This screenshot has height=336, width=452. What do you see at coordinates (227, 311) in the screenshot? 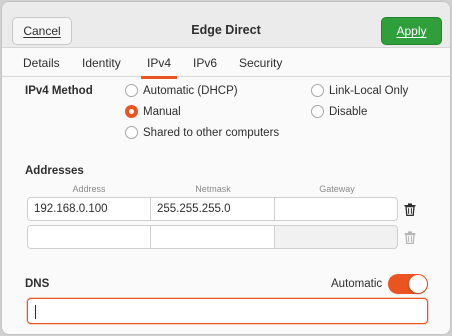
I see `dns-input` at bounding box center [227, 311].